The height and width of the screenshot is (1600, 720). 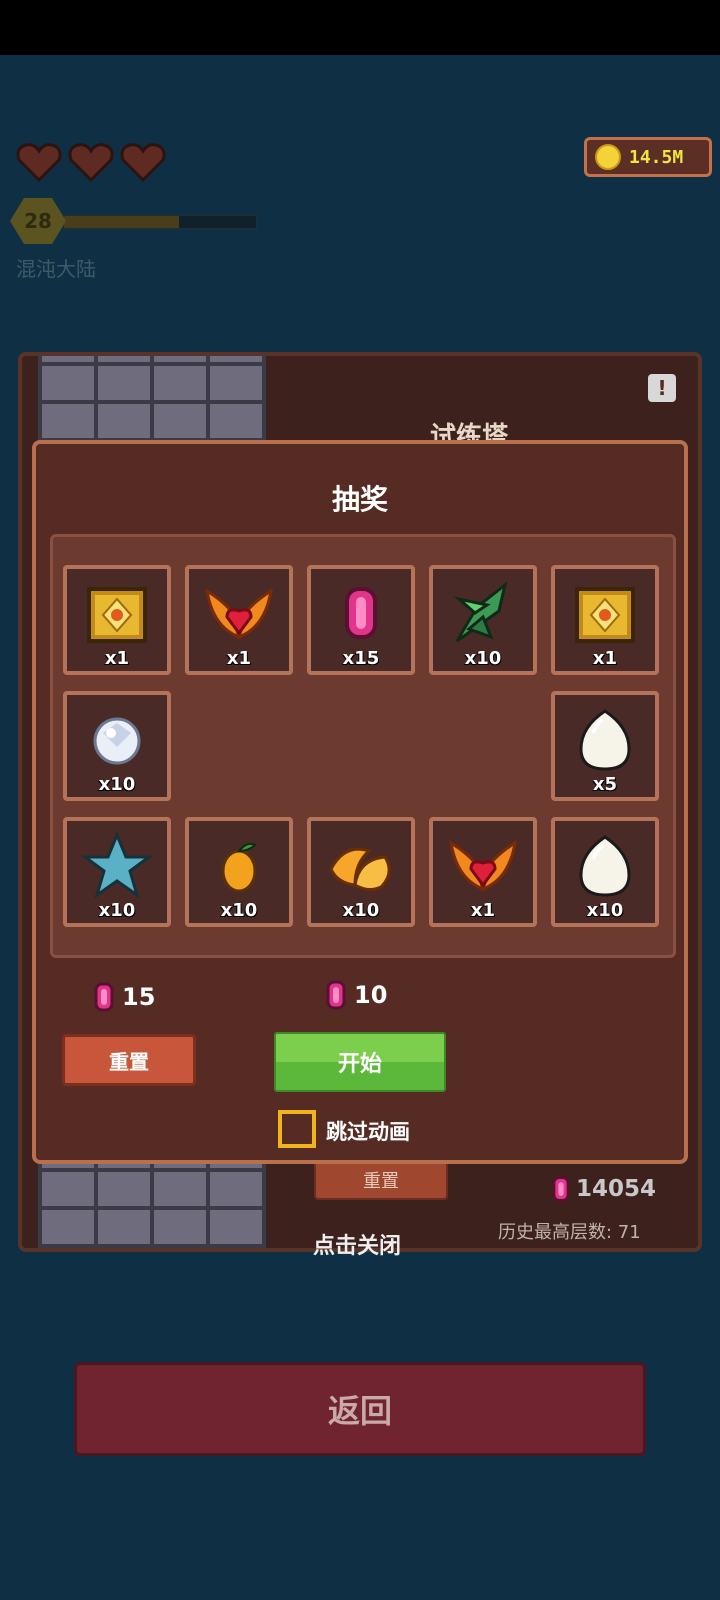 What do you see at coordinates (357, 1244) in the screenshot?
I see `close-hint: 点击关闭` at bounding box center [357, 1244].